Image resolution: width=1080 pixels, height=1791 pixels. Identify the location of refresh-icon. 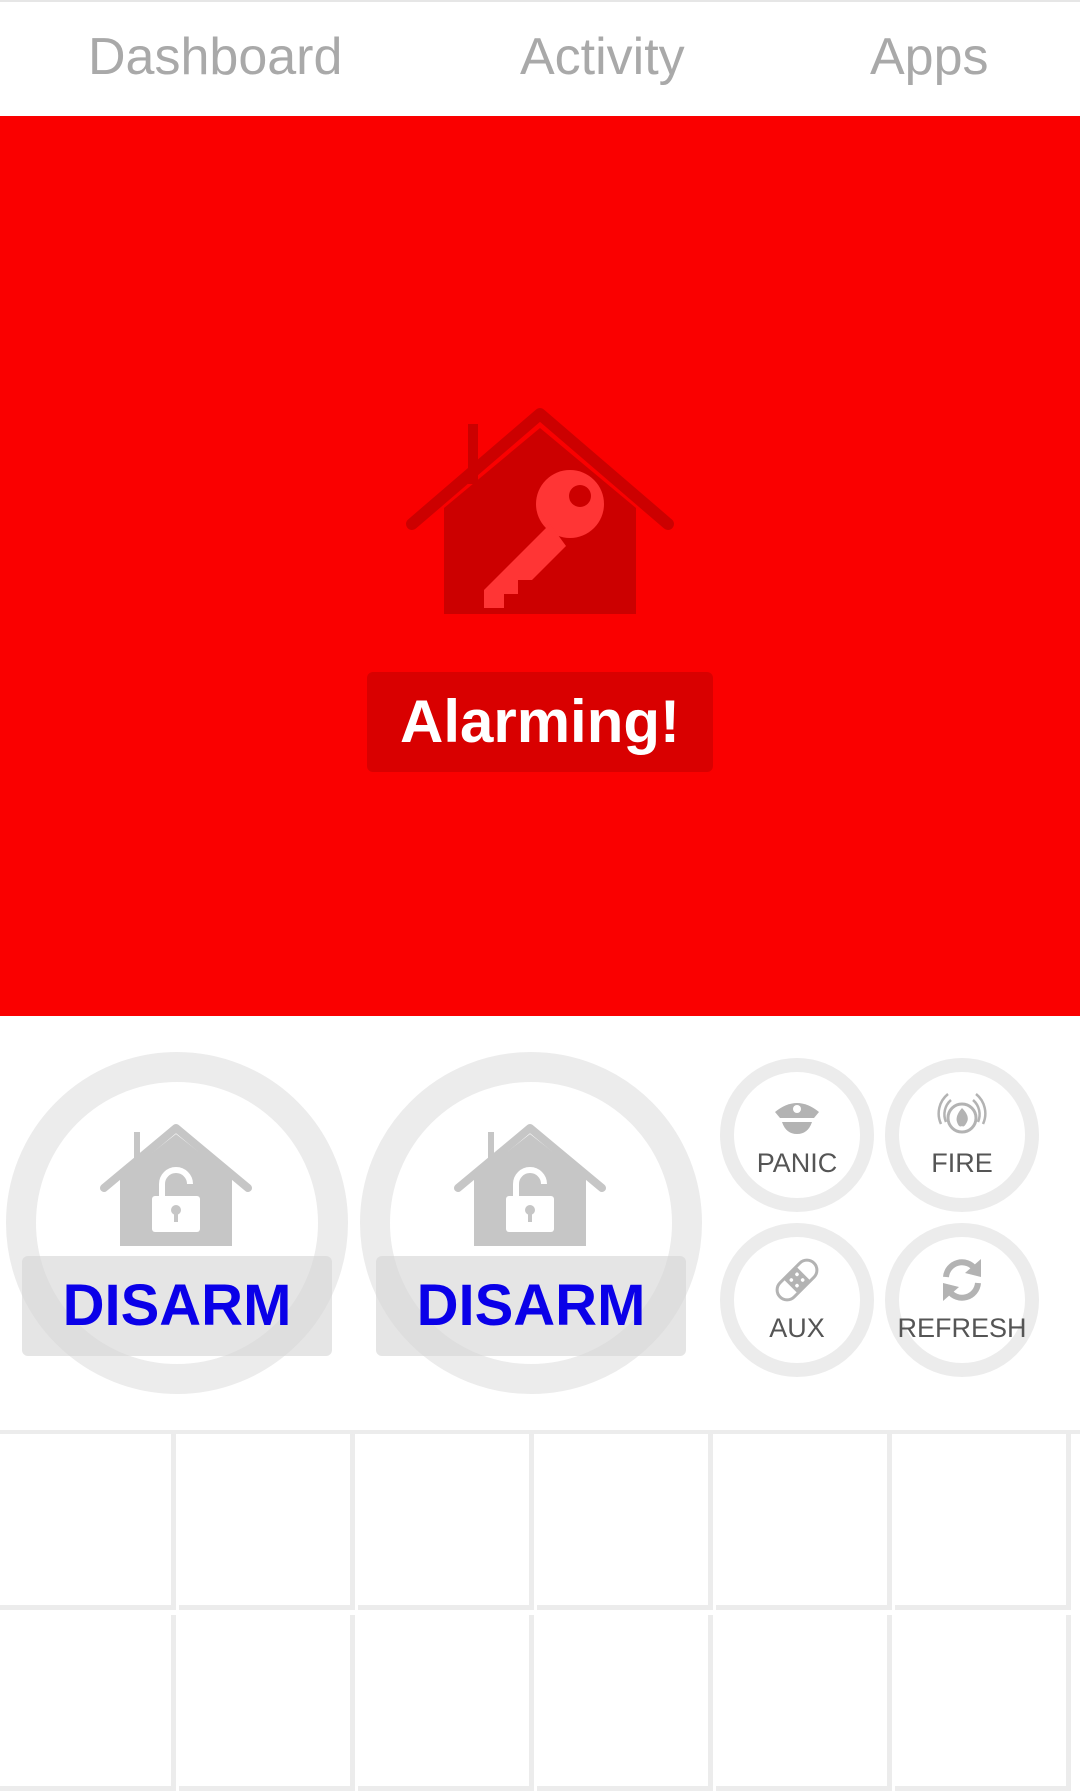
(962, 1280).